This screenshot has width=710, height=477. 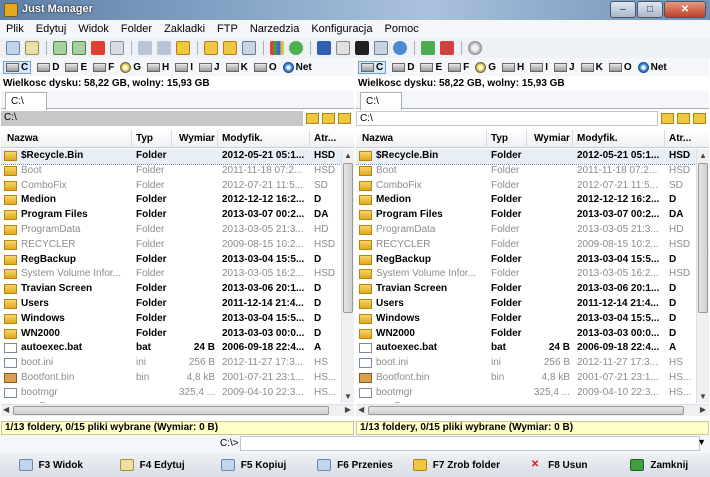 What do you see at coordinates (343, 48) in the screenshot?
I see `search-icon` at bounding box center [343, 48].